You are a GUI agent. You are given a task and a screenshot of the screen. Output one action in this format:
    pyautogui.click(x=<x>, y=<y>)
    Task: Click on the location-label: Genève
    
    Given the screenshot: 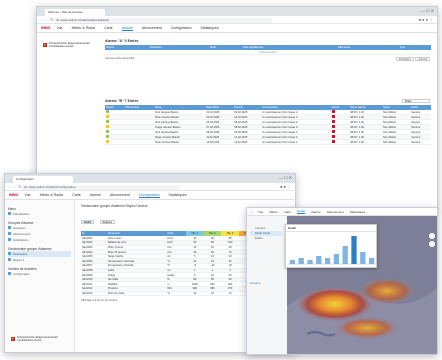 What is the action you would take?
    pyautogui.click(x=255, y=283)
    